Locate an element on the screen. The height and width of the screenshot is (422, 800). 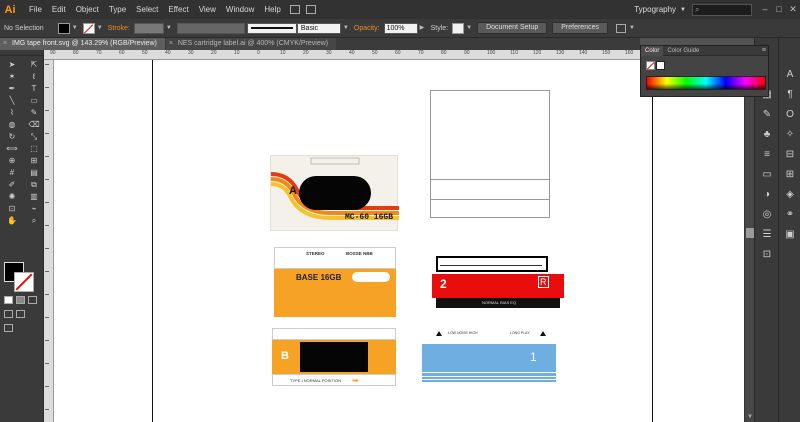
eraser-tool-icon: ⌫ is located at coordinates (34, 124).